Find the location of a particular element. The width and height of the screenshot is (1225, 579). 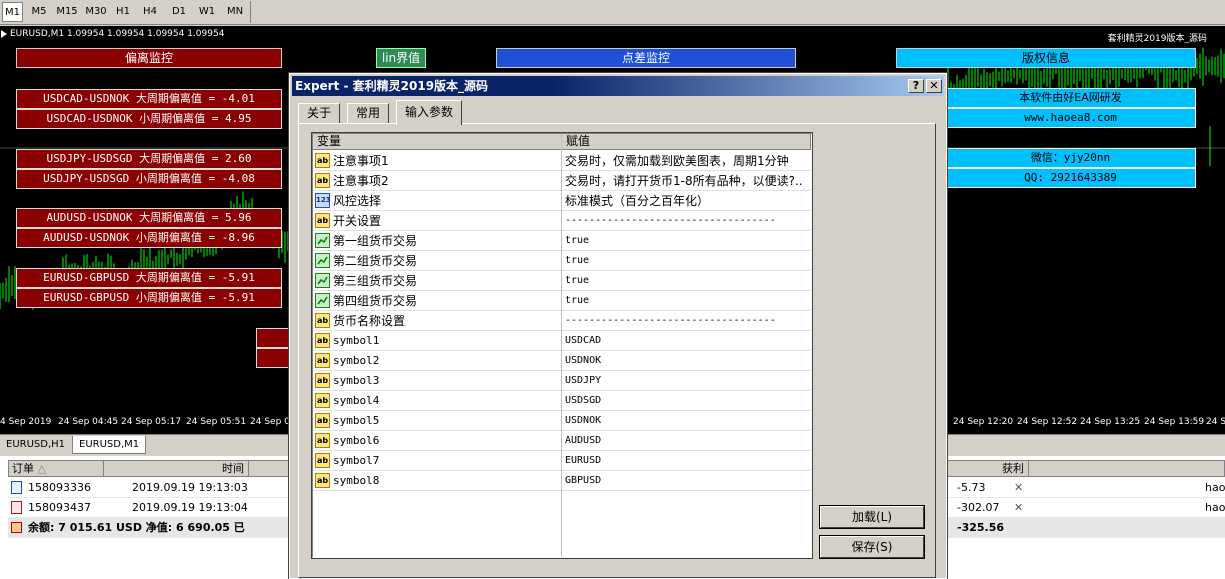

close-button: ✕ is located at coordinates (934, 86).